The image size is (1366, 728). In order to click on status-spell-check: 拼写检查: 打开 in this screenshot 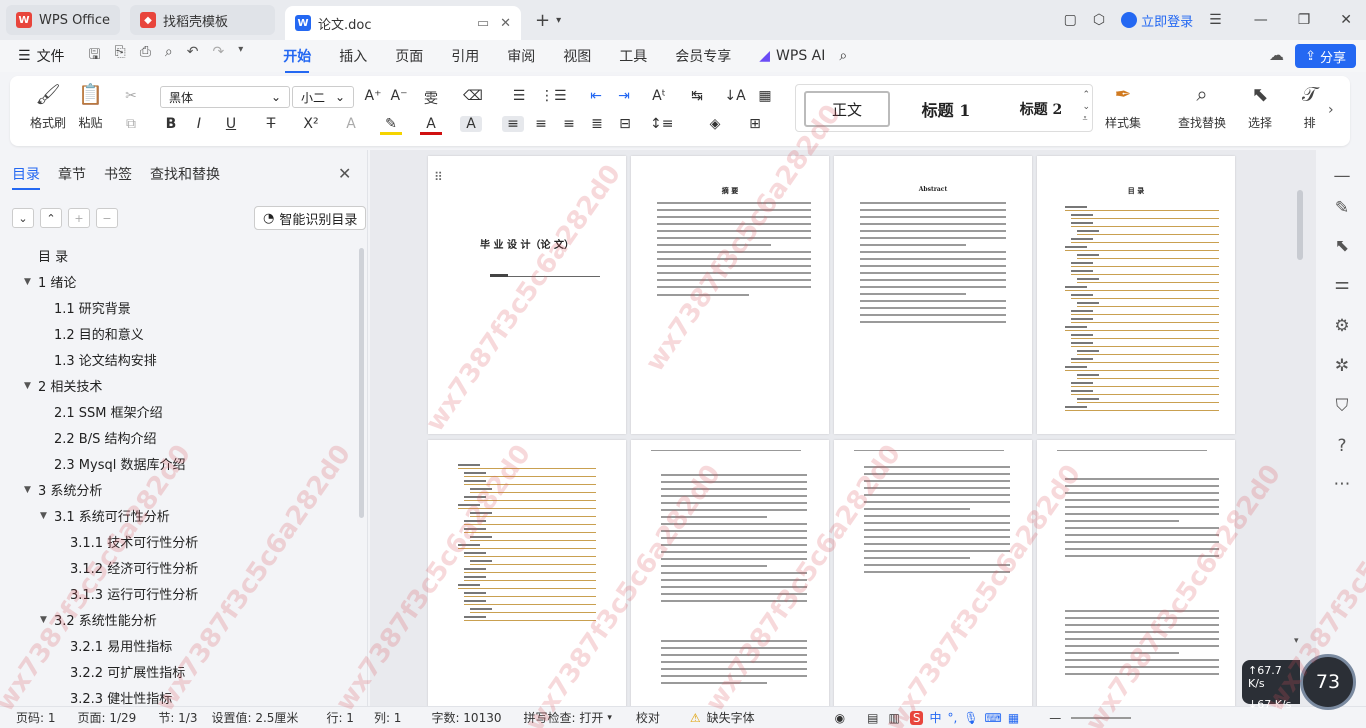, I will do `click(563, 717)`.